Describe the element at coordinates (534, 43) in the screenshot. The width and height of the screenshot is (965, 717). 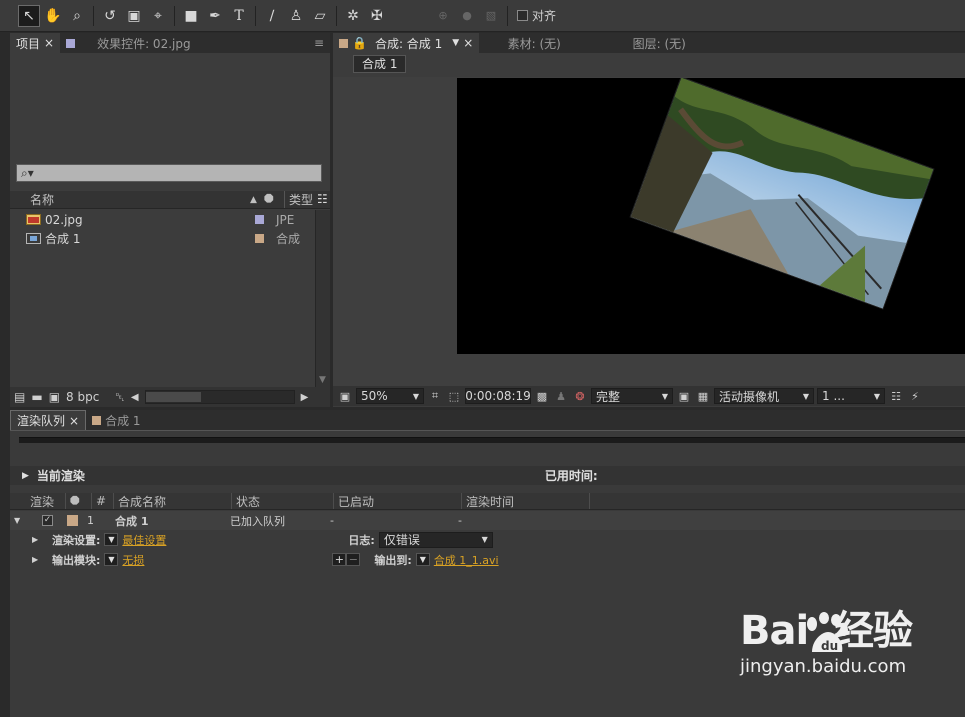
I see `tab-footage: 素材: (无)` at that location.